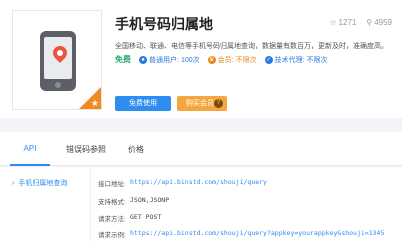 This screenshot has height=242, width=402. I want to click on row-label: 接口地址:, so click(112, 184).